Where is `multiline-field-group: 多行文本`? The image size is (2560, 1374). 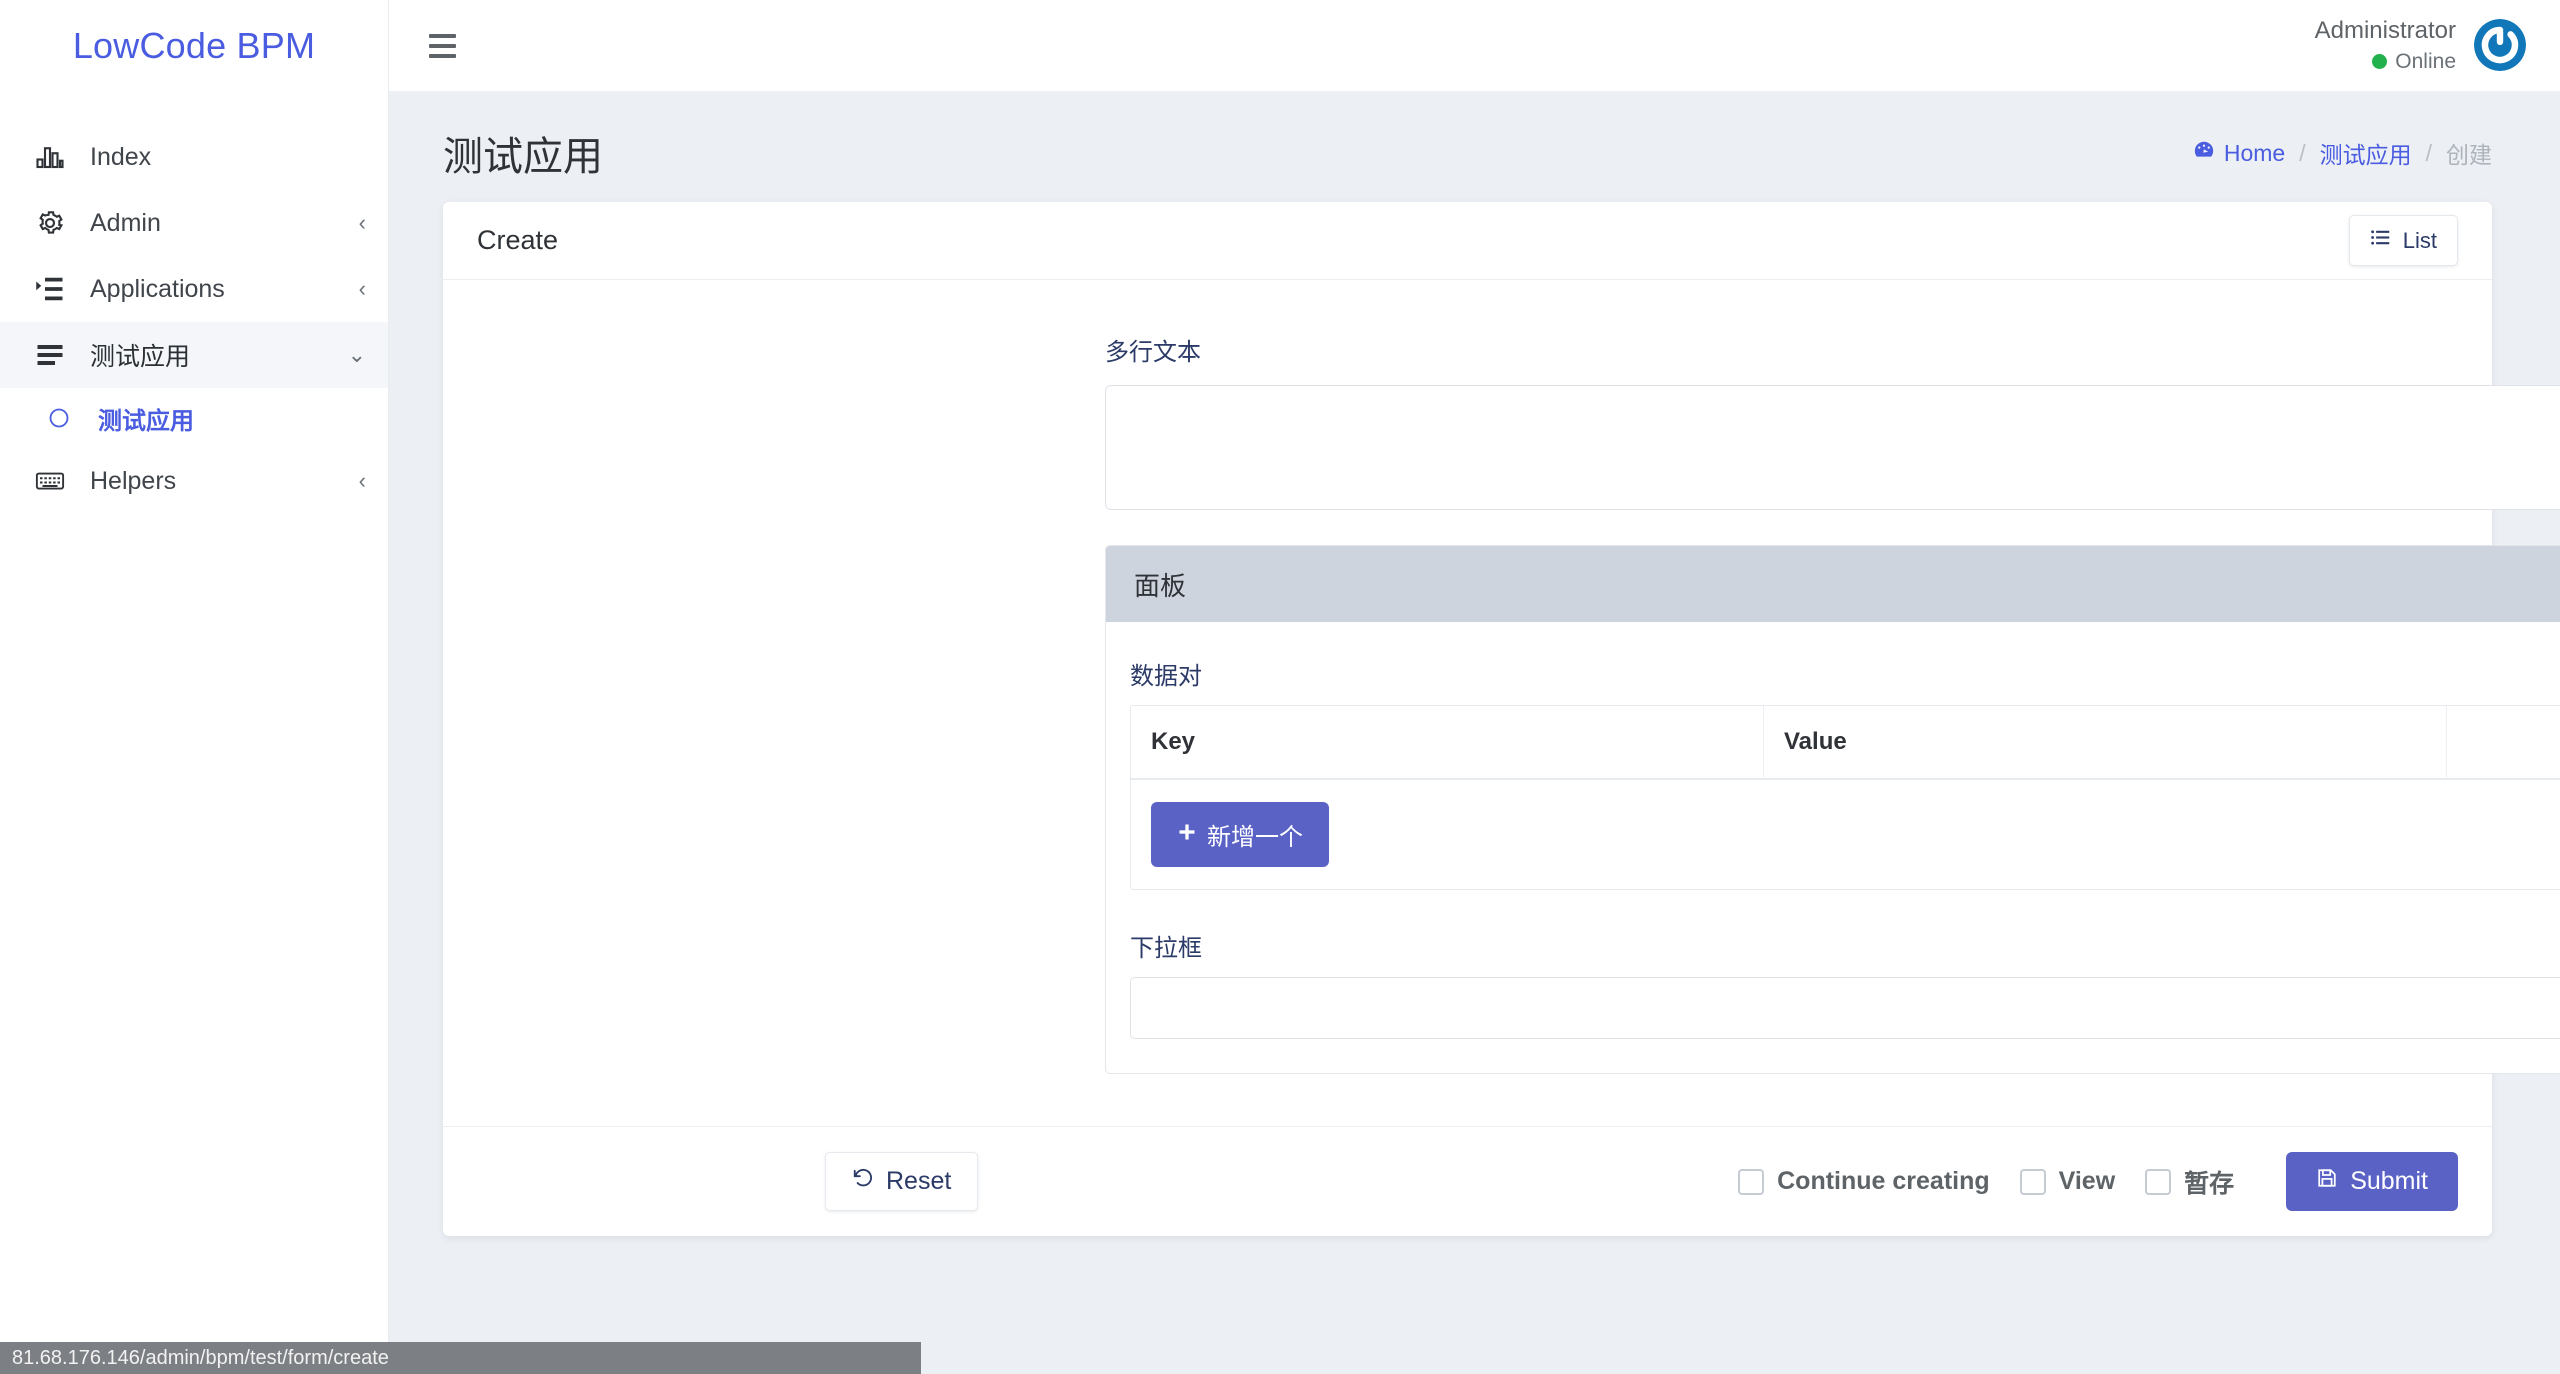 multiline-field-group: 多行文本 is located at coordinates (1832, 421).